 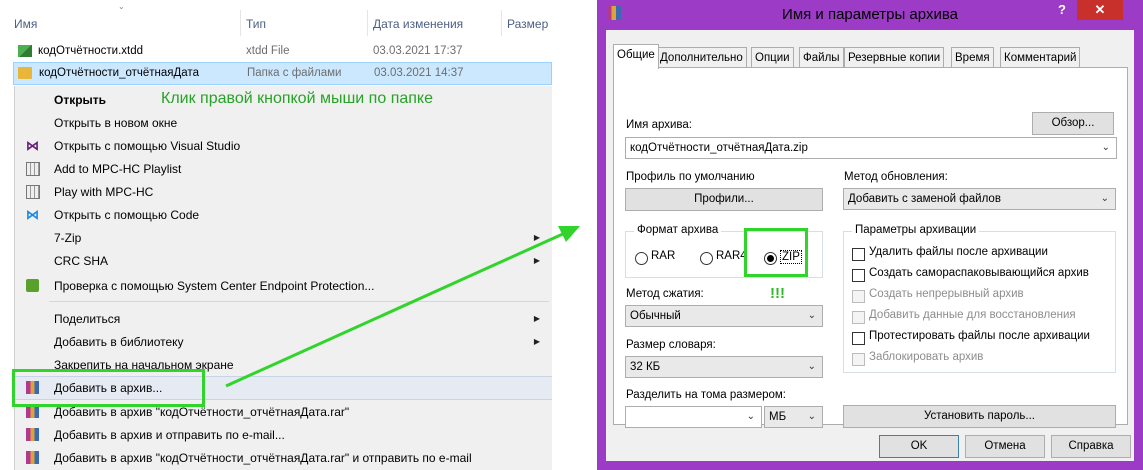 What do you see at coordinates (731, 256) in the screenshot?
I see `radio-rar4-label: RAR4` at bounding box center [731, 256].